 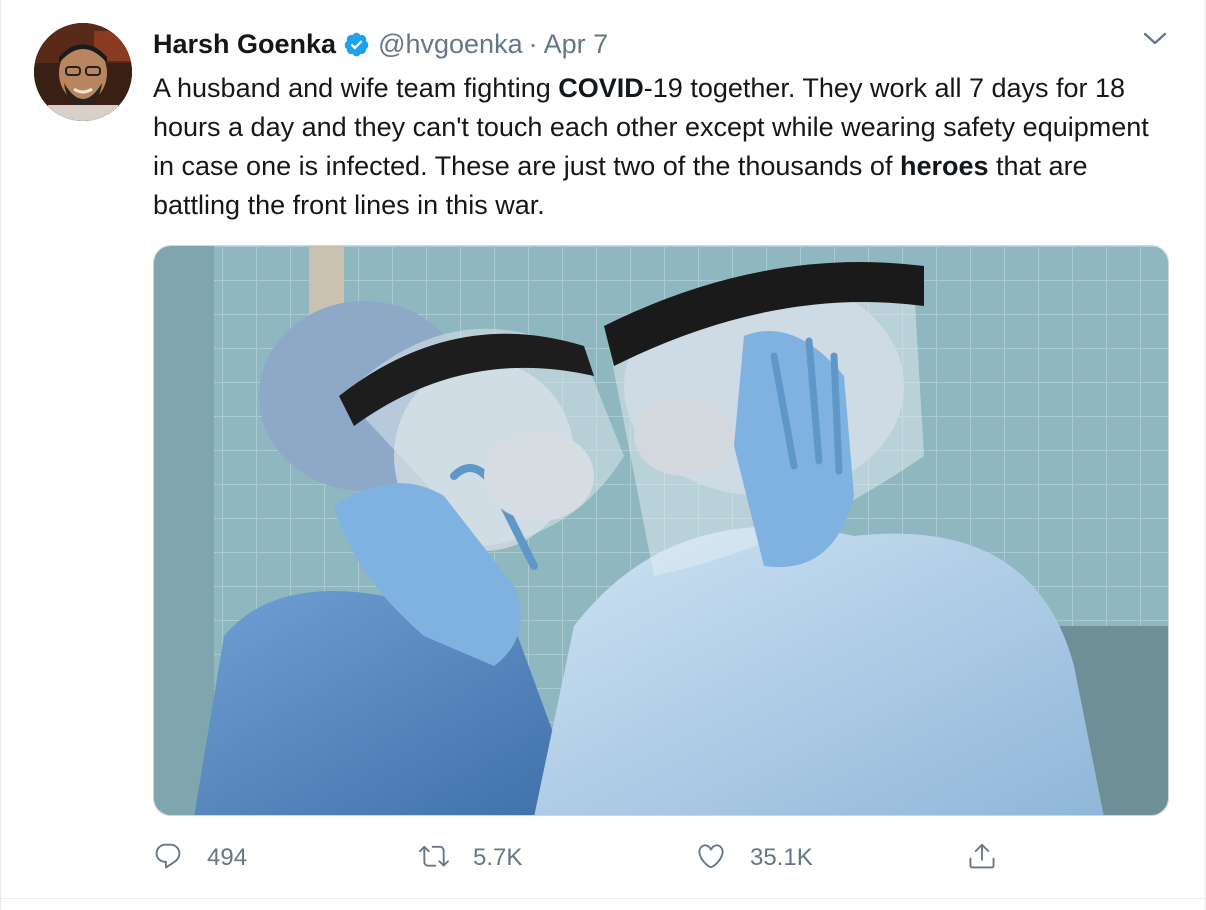 What do you see at coordinates (576, 44) in the screenshot?
I see `tweet-date: Apr 7` at bounding box center [576, 44].